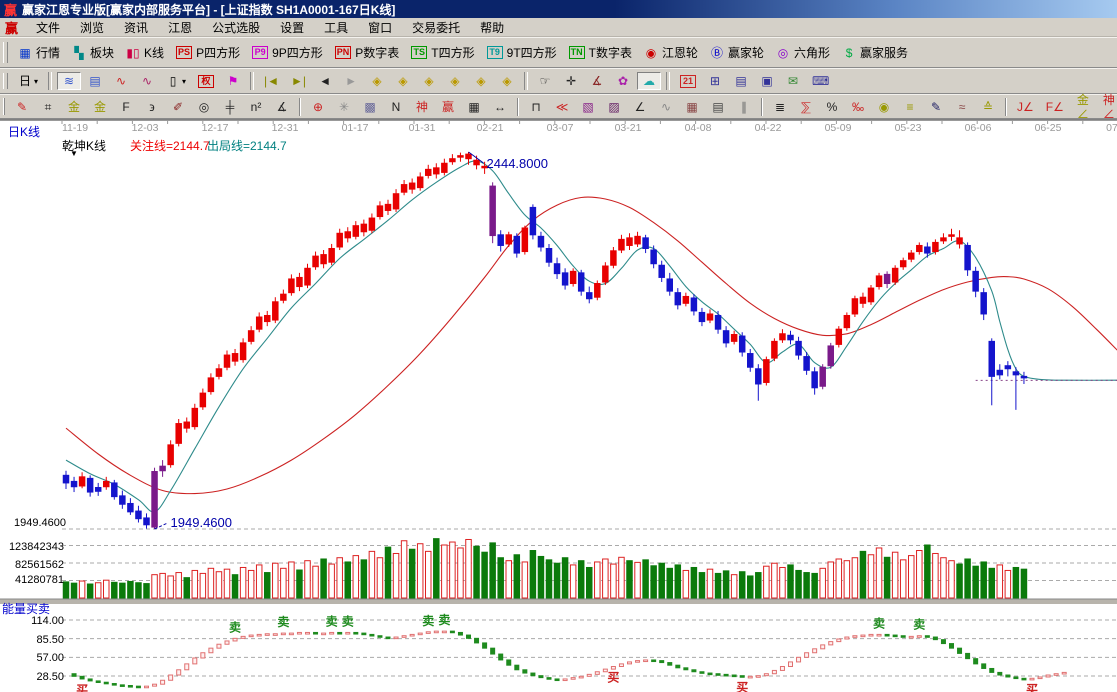  What do you see at coordinates (126, 107) in the screenshot?
I see `fibonacci-lines-button: F` at bounding box center [126, 107].